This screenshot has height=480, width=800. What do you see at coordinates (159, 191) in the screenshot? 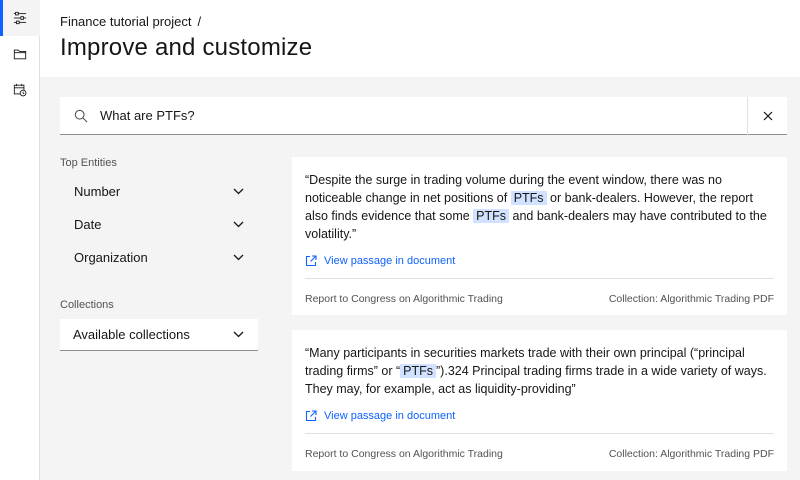
I see `entity-number-accordion: Number` at bounding box center [159, 191].